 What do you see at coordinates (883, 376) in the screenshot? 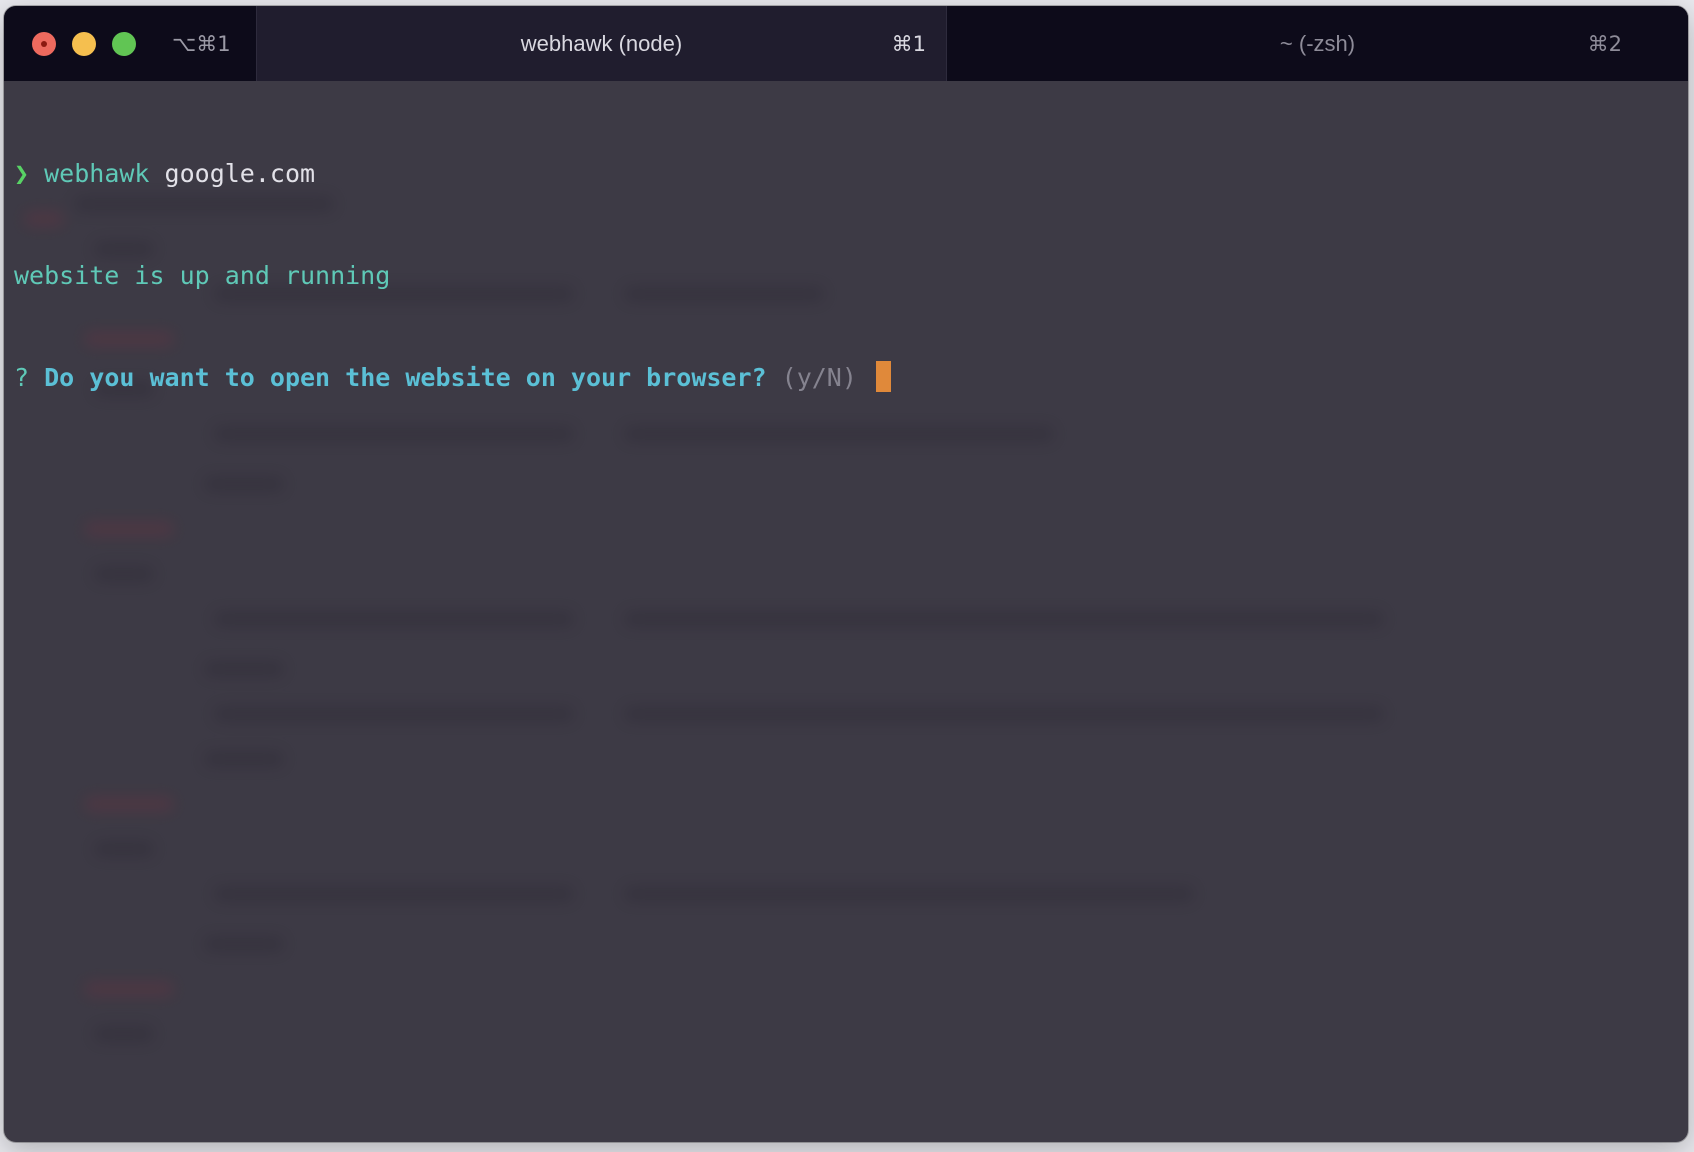
I see `text-cursor` at bounding box center [883, 376].